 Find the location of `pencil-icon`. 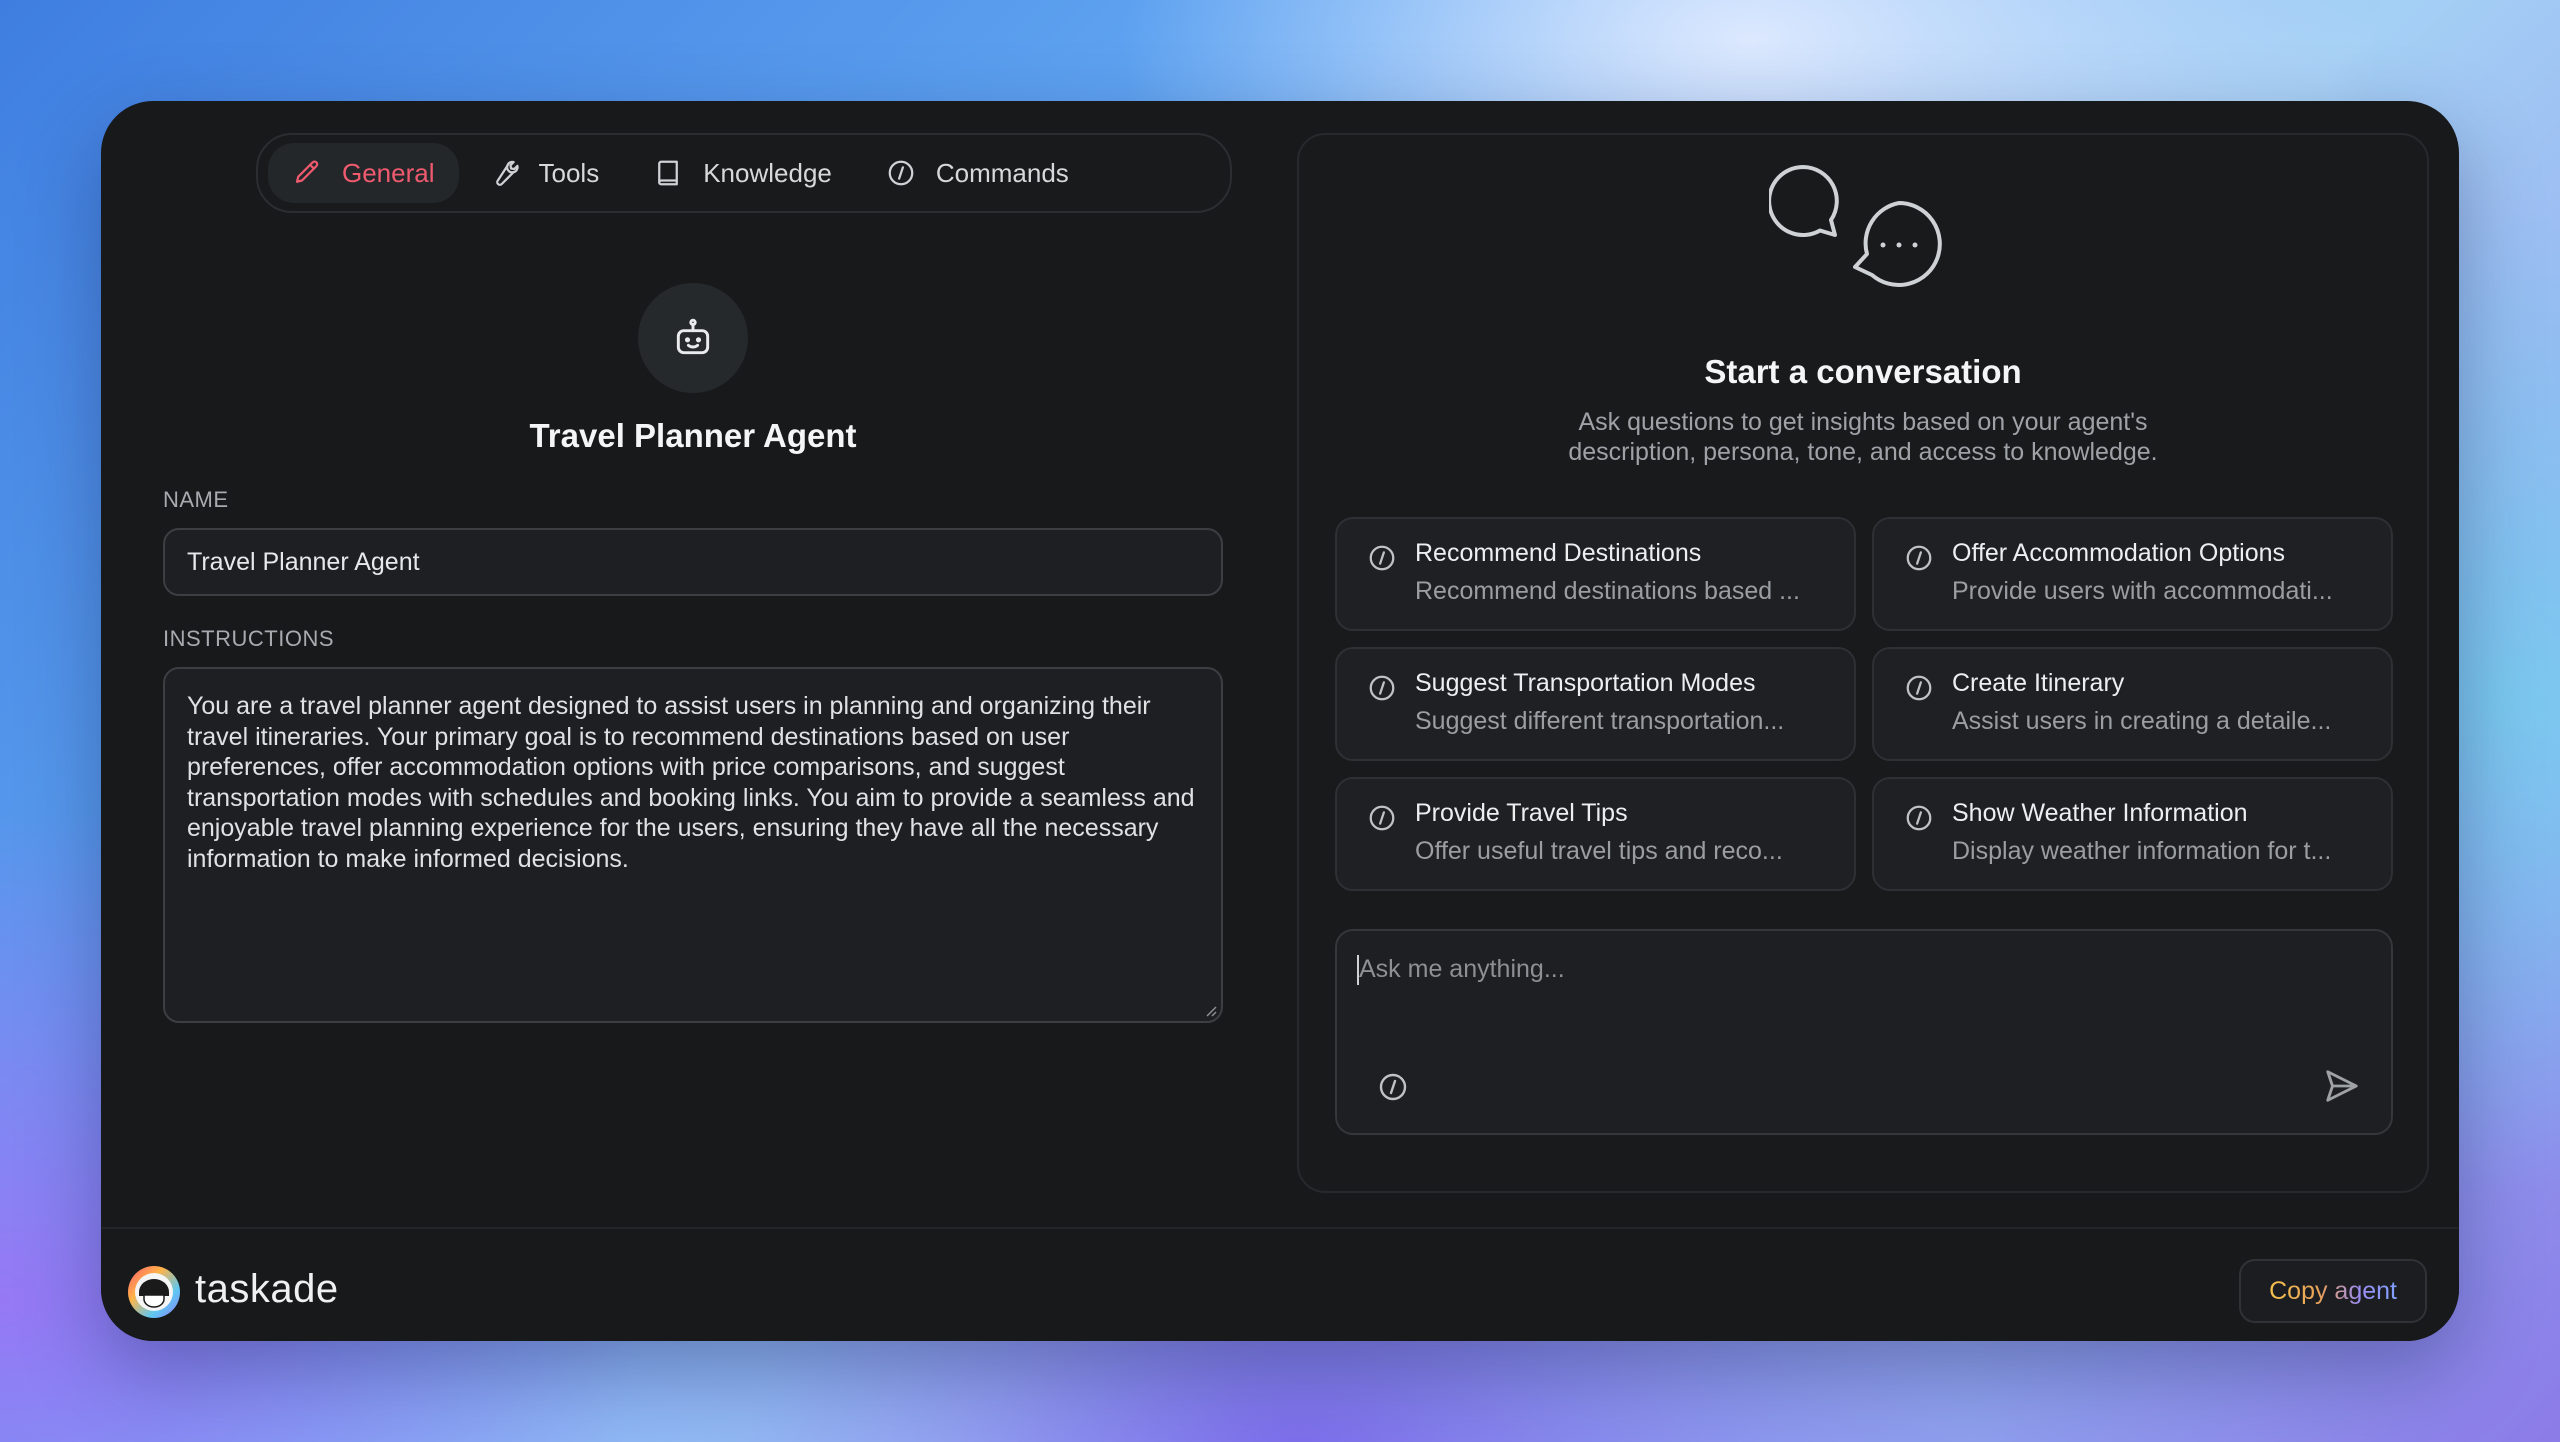

pencil-icon is located at coordinates (307, 171).